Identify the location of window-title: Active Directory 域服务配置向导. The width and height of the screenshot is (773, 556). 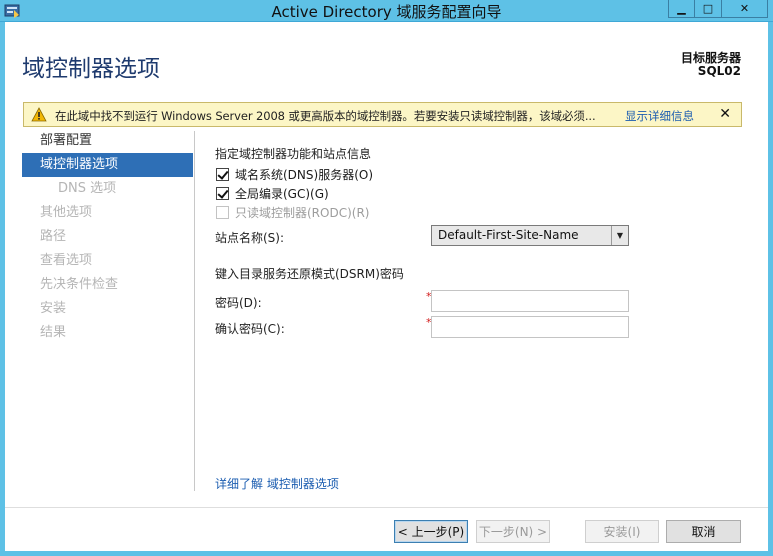
(386, 12).